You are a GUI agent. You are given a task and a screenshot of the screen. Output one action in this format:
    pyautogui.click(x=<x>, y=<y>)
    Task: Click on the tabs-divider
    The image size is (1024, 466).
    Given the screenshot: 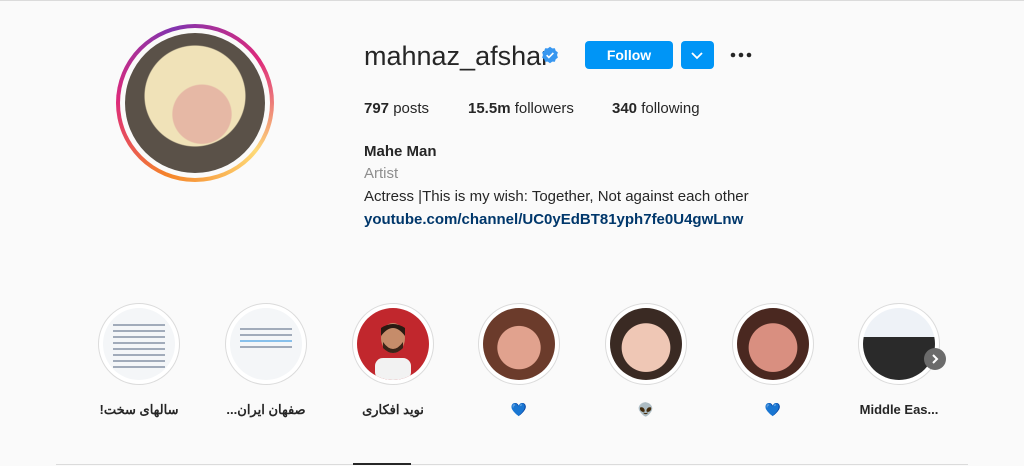 What is the action you would take?
    pyautogui.click(x=512, y=464)
    